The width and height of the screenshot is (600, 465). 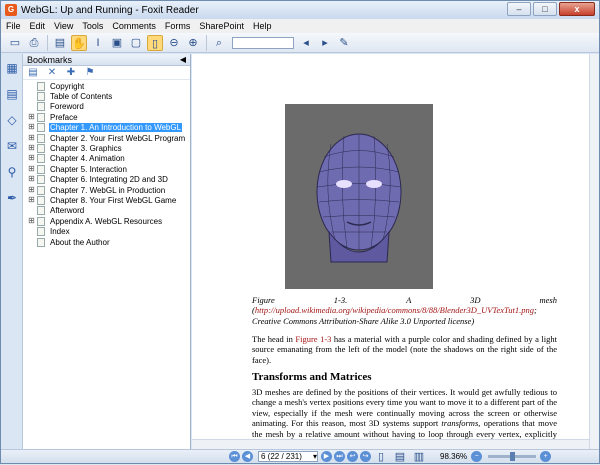 I want to click on bookmark-label: Table of Contents, so click(x=81, y=97).